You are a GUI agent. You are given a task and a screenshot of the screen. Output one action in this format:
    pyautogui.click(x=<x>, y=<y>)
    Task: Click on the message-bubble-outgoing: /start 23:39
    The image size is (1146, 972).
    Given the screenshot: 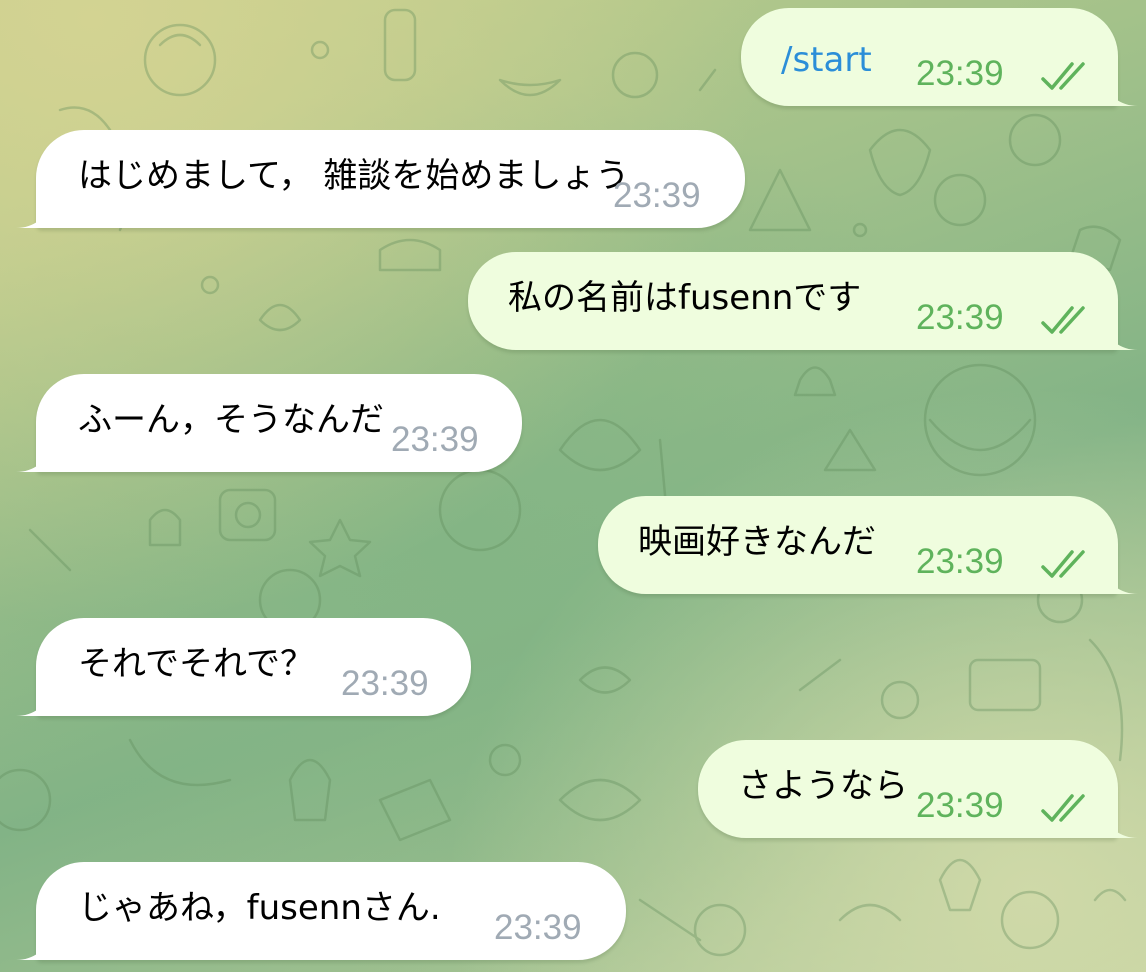 What is the action you would take?
    pyautogui.click(x=939, y=57)
    